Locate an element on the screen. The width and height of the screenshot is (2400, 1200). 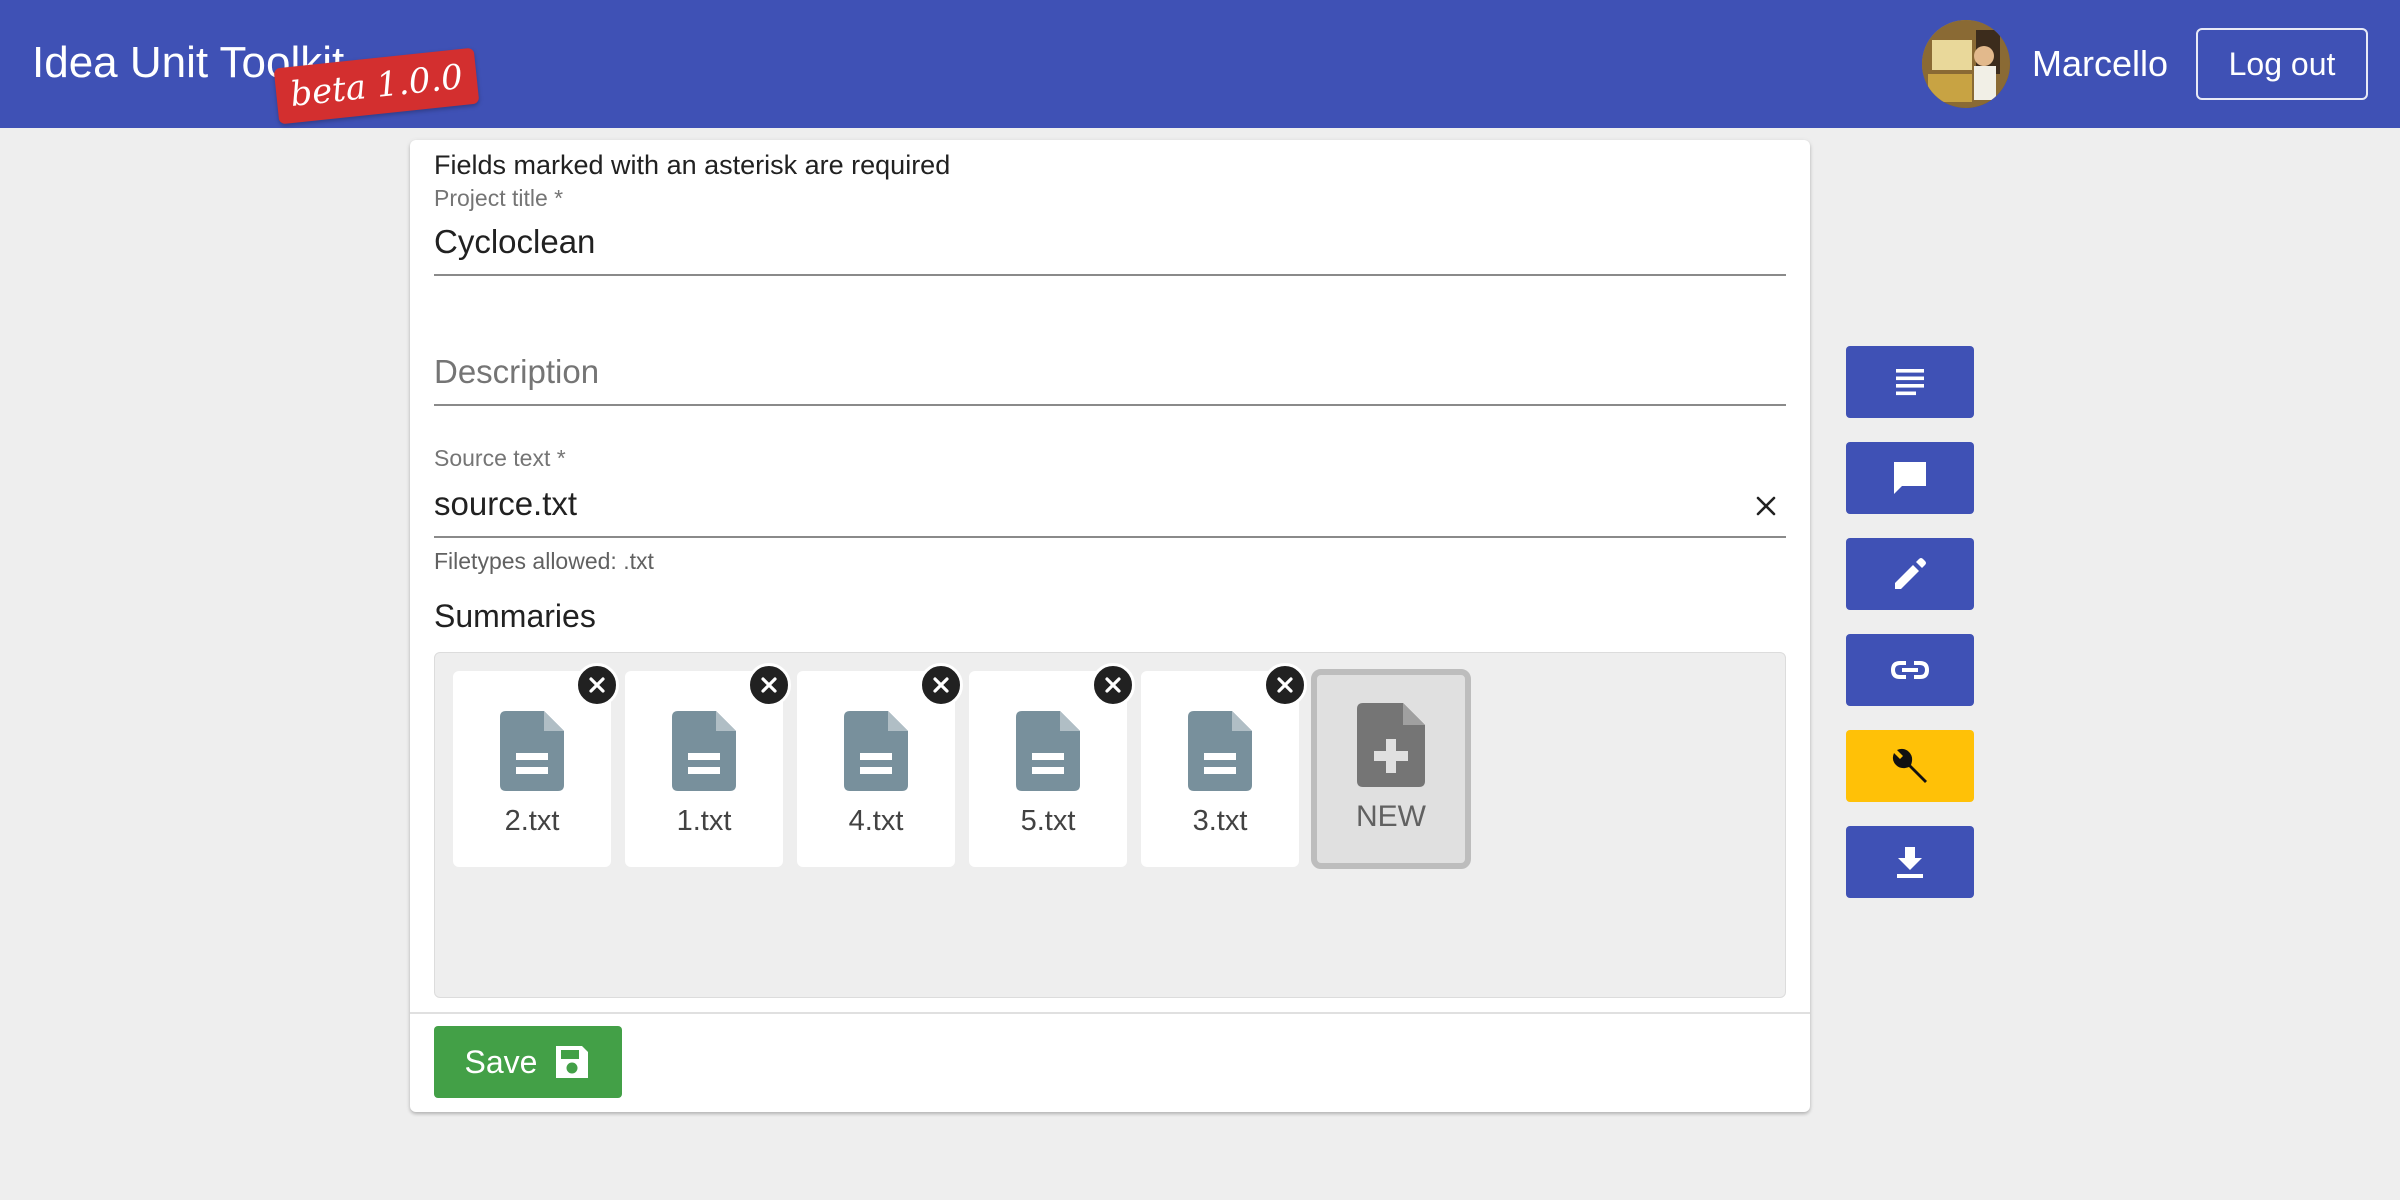
text-lines-icon is located at coordinates (1910, 382).